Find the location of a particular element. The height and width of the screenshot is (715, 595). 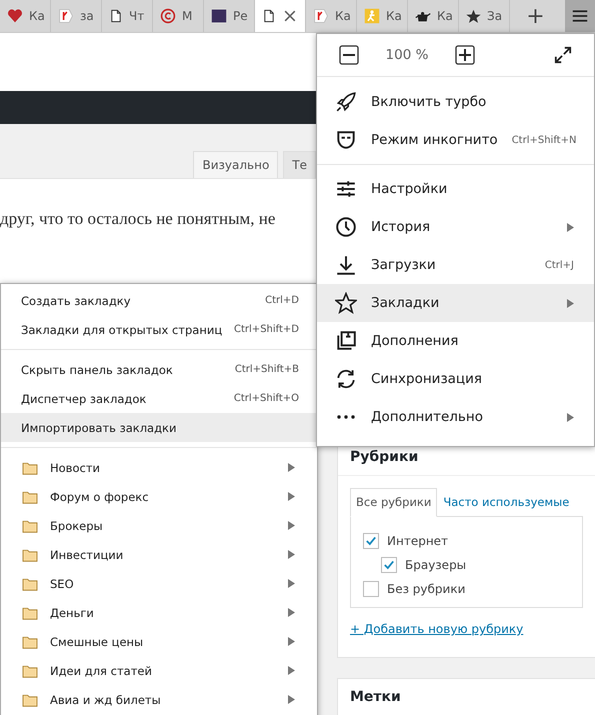

category-tab: Все рубрики is located at coordinates (394, 502).